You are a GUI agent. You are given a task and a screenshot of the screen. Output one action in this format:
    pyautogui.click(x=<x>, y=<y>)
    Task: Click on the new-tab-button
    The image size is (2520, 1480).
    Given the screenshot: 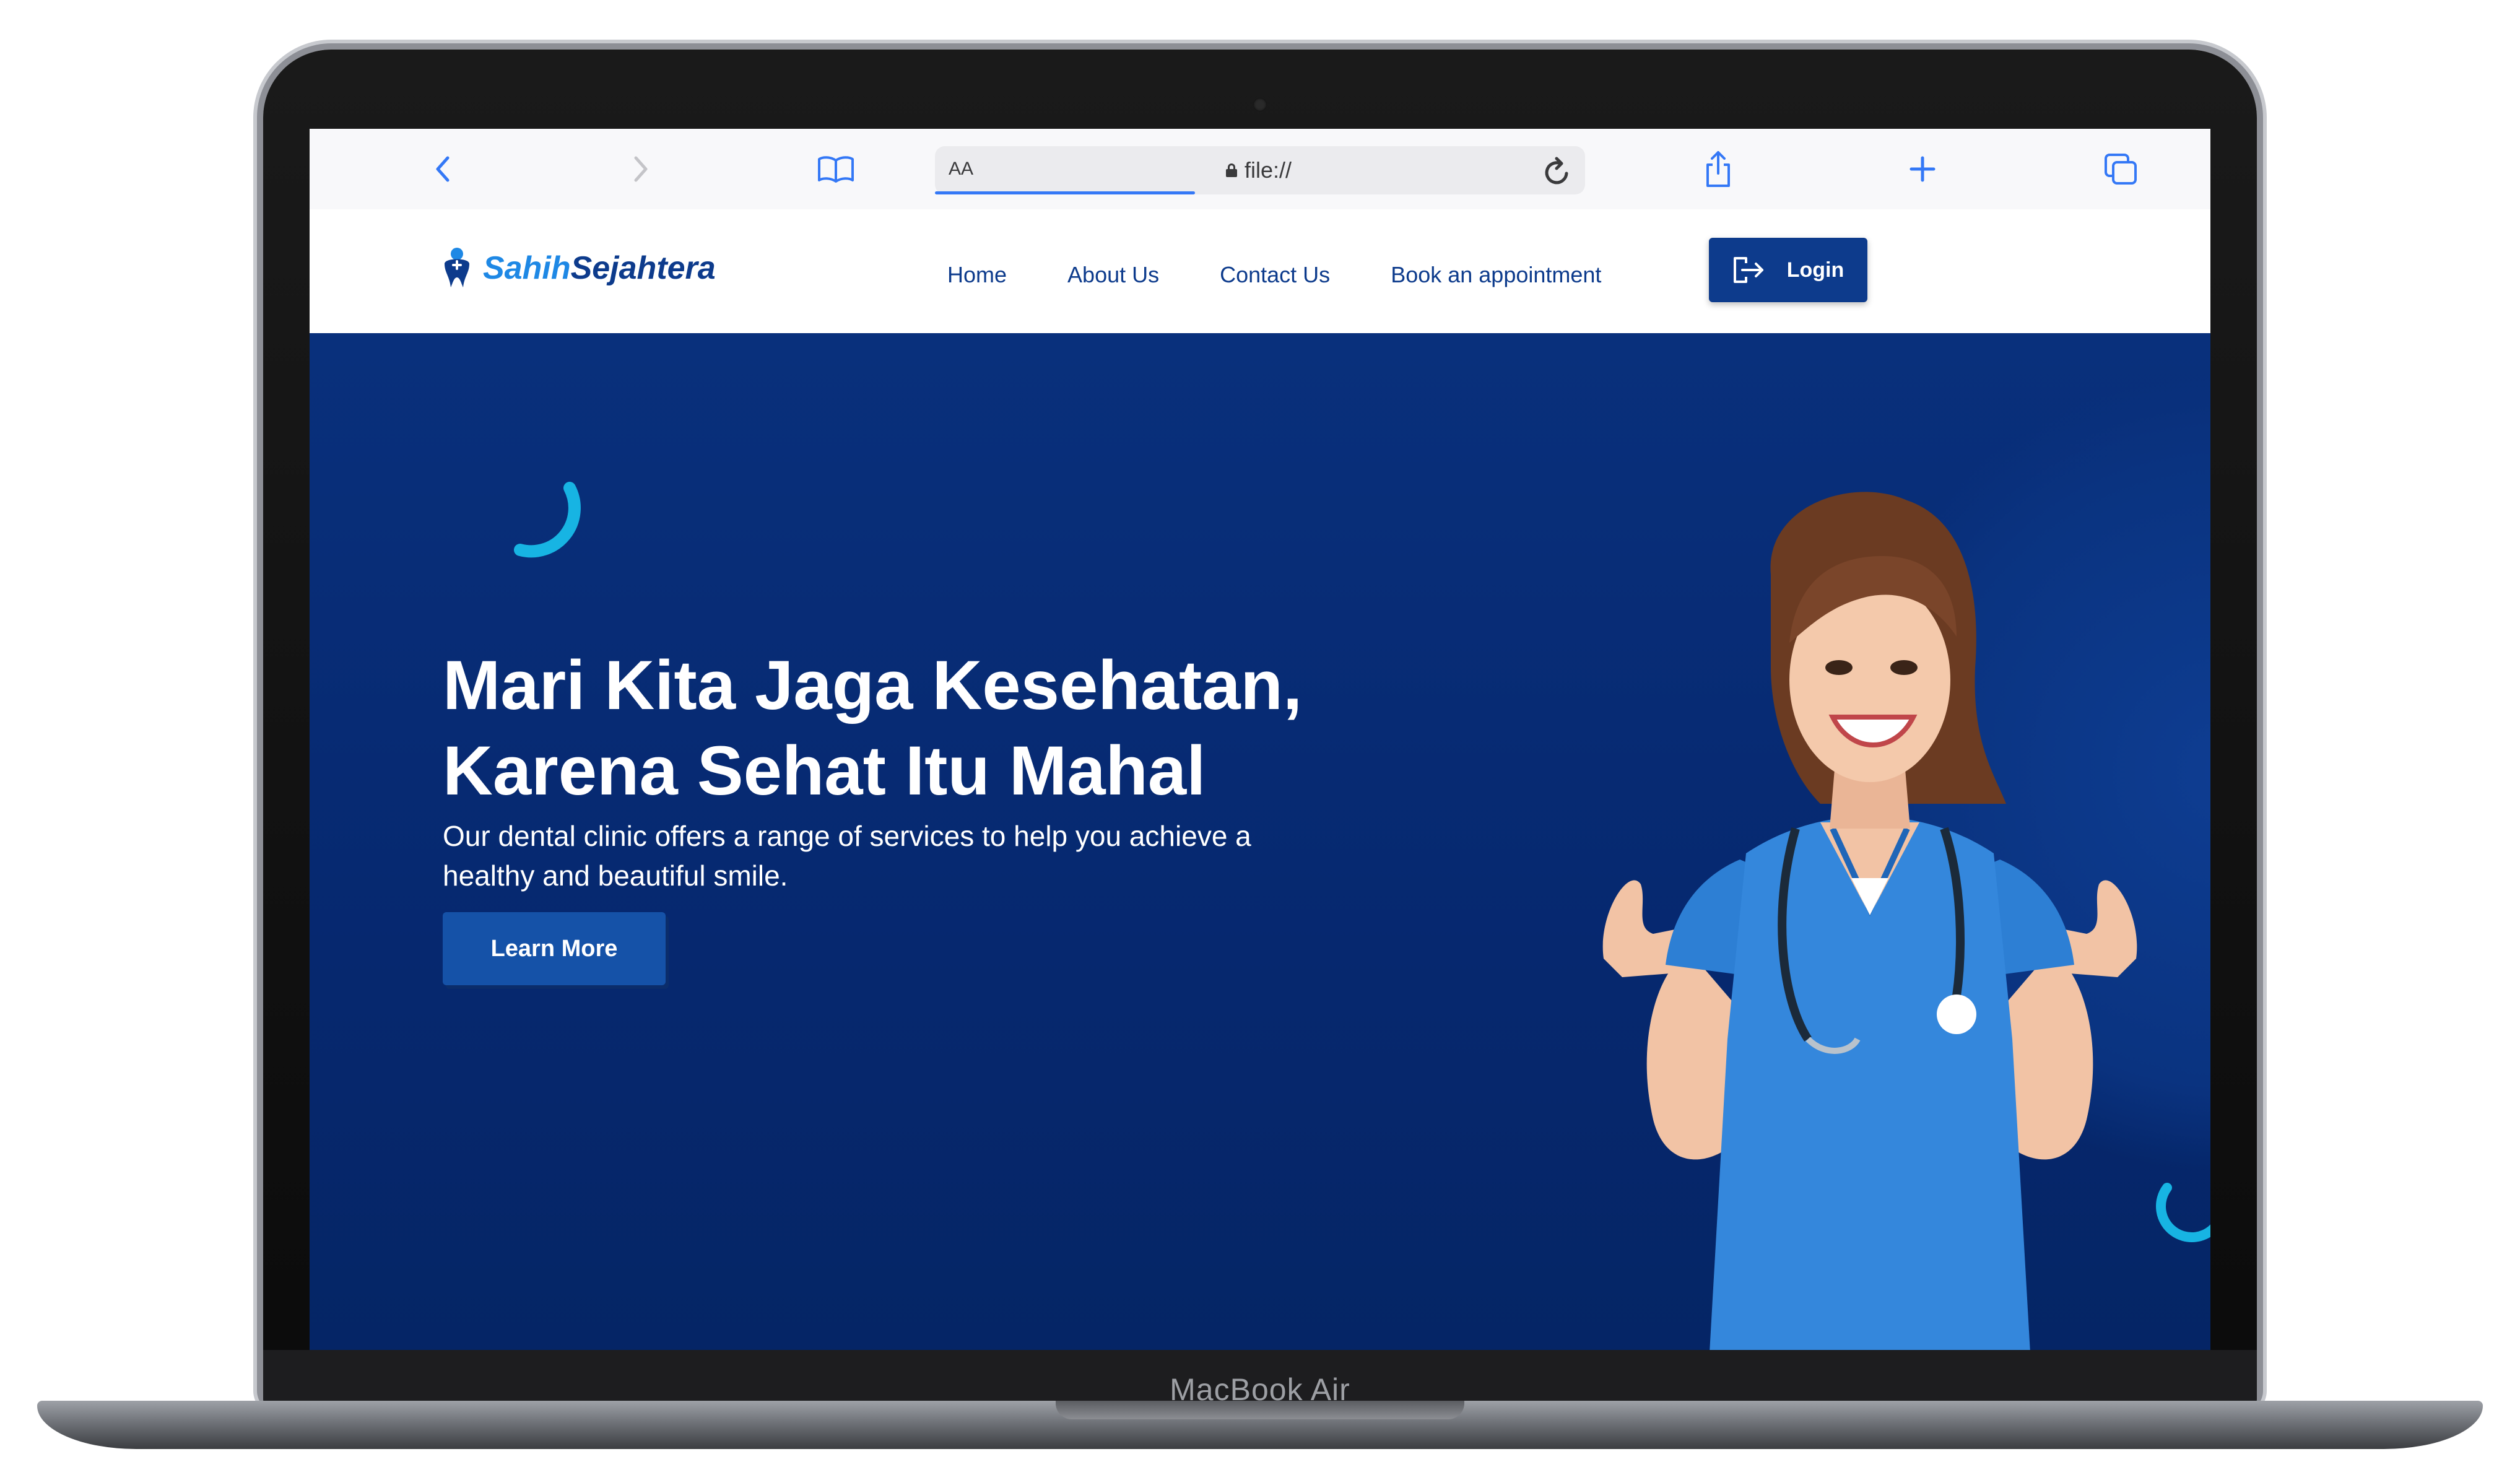 What is the action you would take?
    pyautogui.click(x=1923, y=169)
    